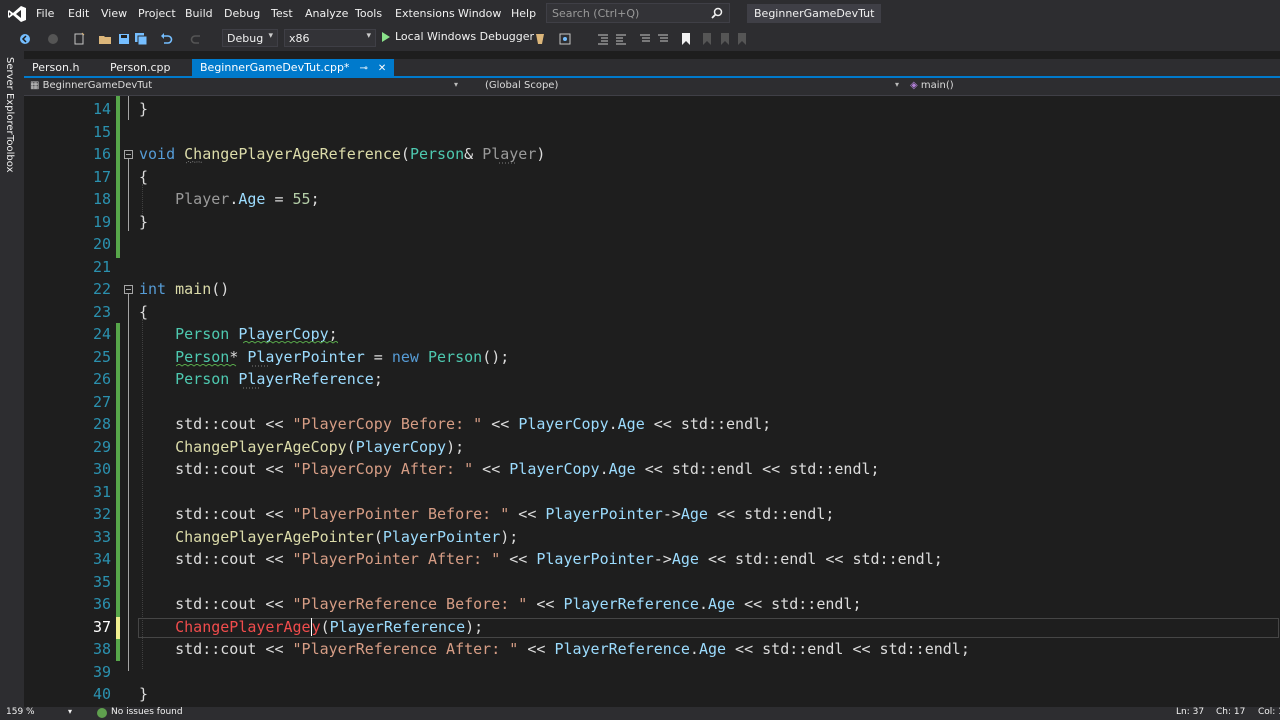 The image size is (1280, 720). Describe the element at coordinates (101, 649) in the screenshot. I see `line-number: 38` at that location.